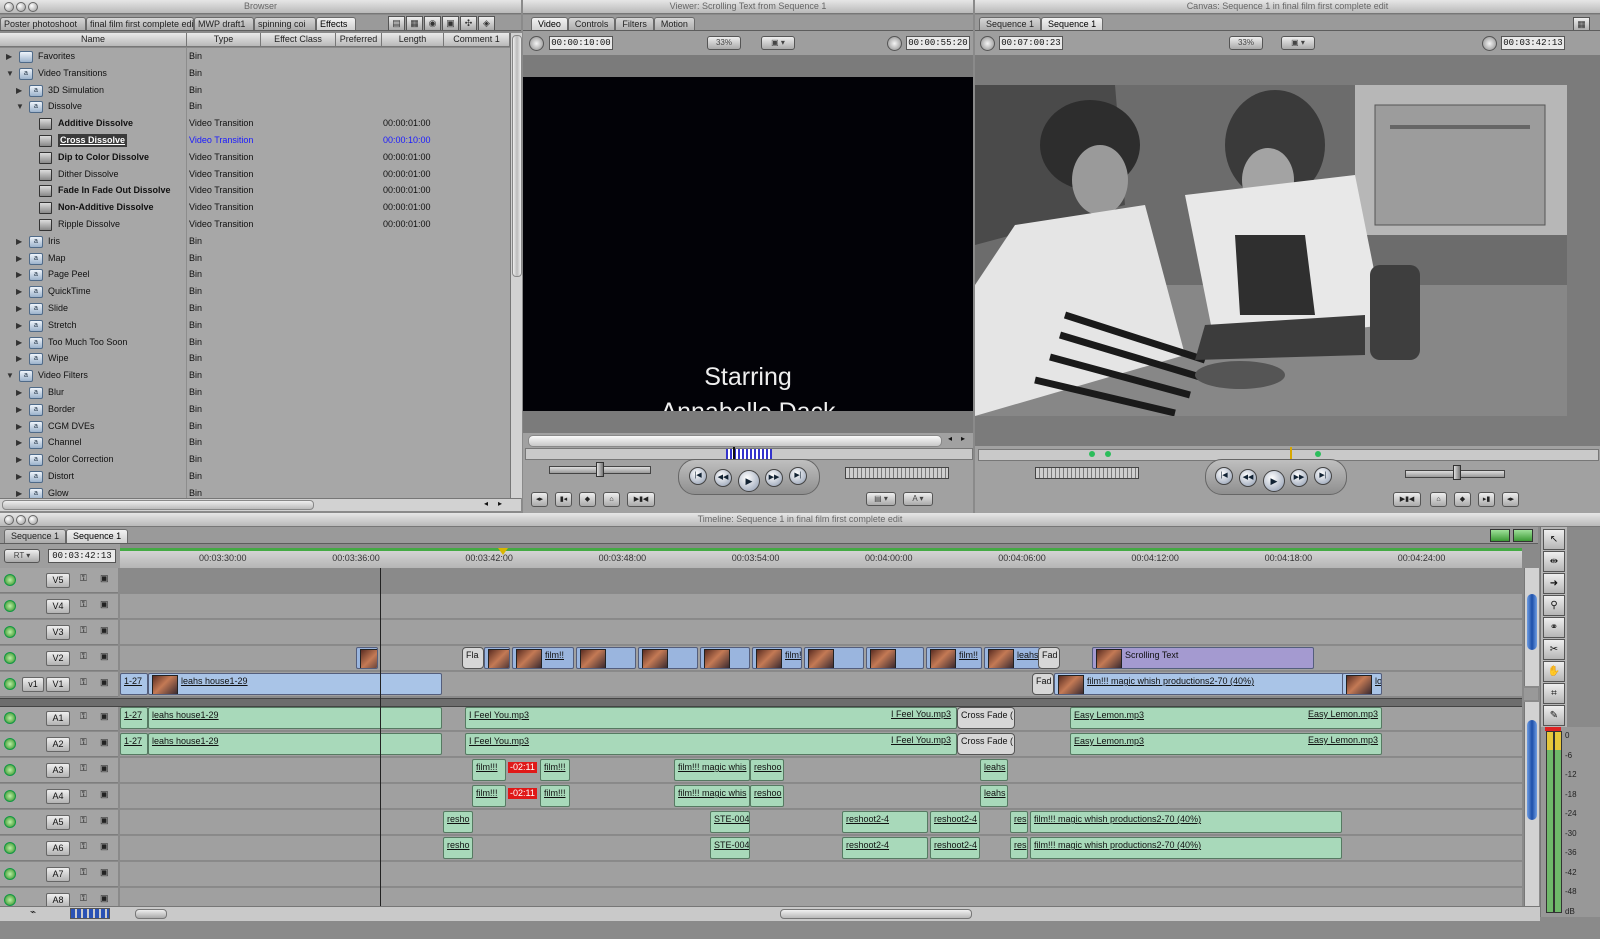 The image size is (1600, 939). Describe the element at coordinates (1010, 23) in the screenshot. I see `canvas-tab-0: Sequence 1` at that location.